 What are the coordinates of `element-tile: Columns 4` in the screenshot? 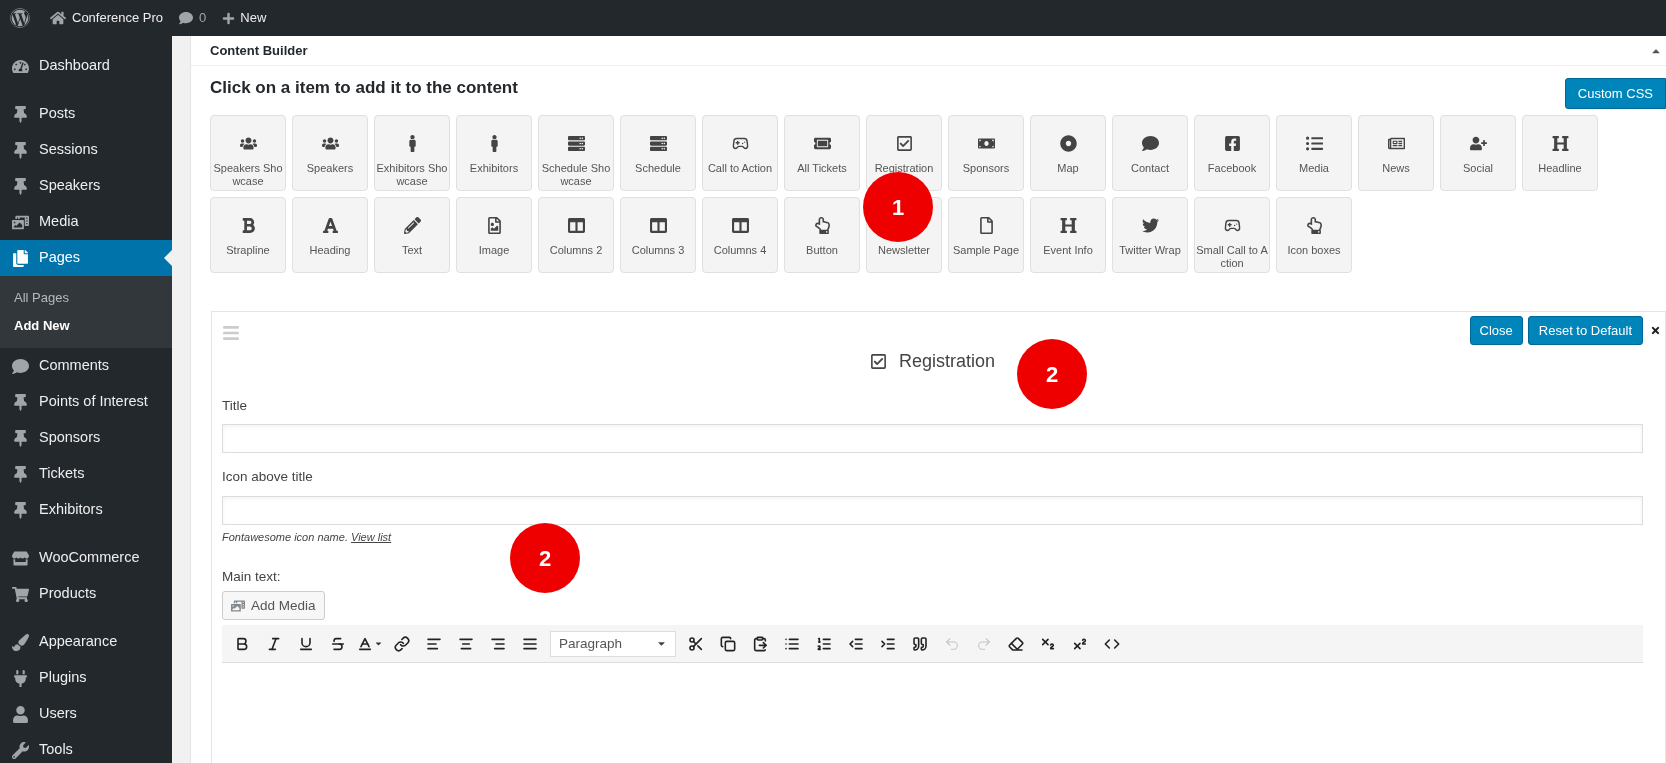 It's located at (740, 235).